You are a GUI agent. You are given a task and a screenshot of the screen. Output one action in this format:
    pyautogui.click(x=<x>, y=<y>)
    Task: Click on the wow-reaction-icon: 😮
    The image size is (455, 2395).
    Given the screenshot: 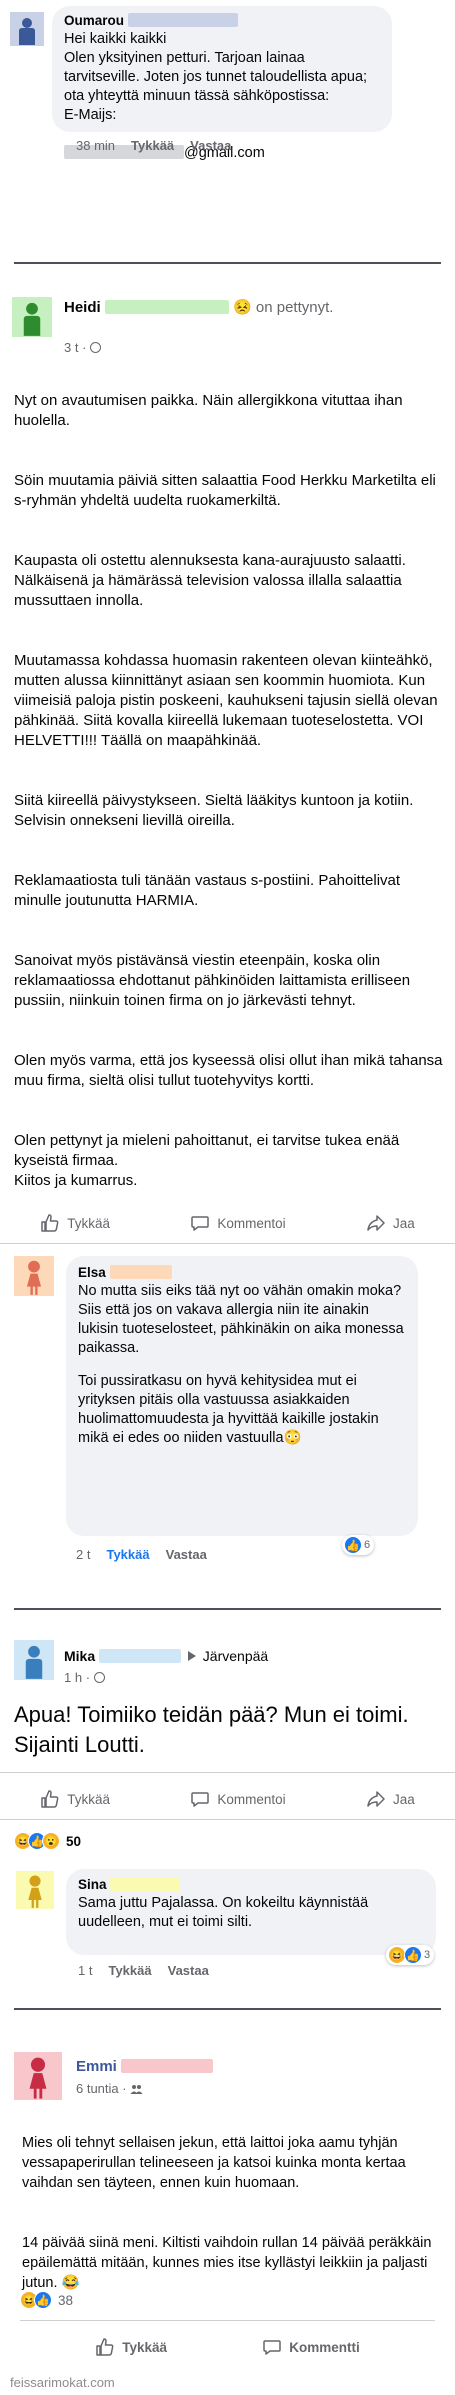 What is the action you would take?
    pyautogui.click(x=51, y=1841)
    